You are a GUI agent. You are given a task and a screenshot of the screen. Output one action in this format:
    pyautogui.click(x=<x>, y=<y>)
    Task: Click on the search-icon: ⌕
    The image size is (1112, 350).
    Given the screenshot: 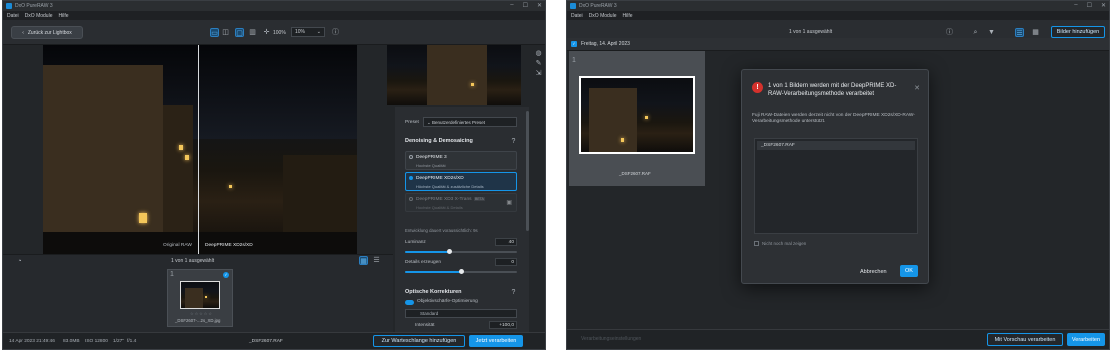 What is the action you would take?
    pyautogui.click(x=975, y=32)
    